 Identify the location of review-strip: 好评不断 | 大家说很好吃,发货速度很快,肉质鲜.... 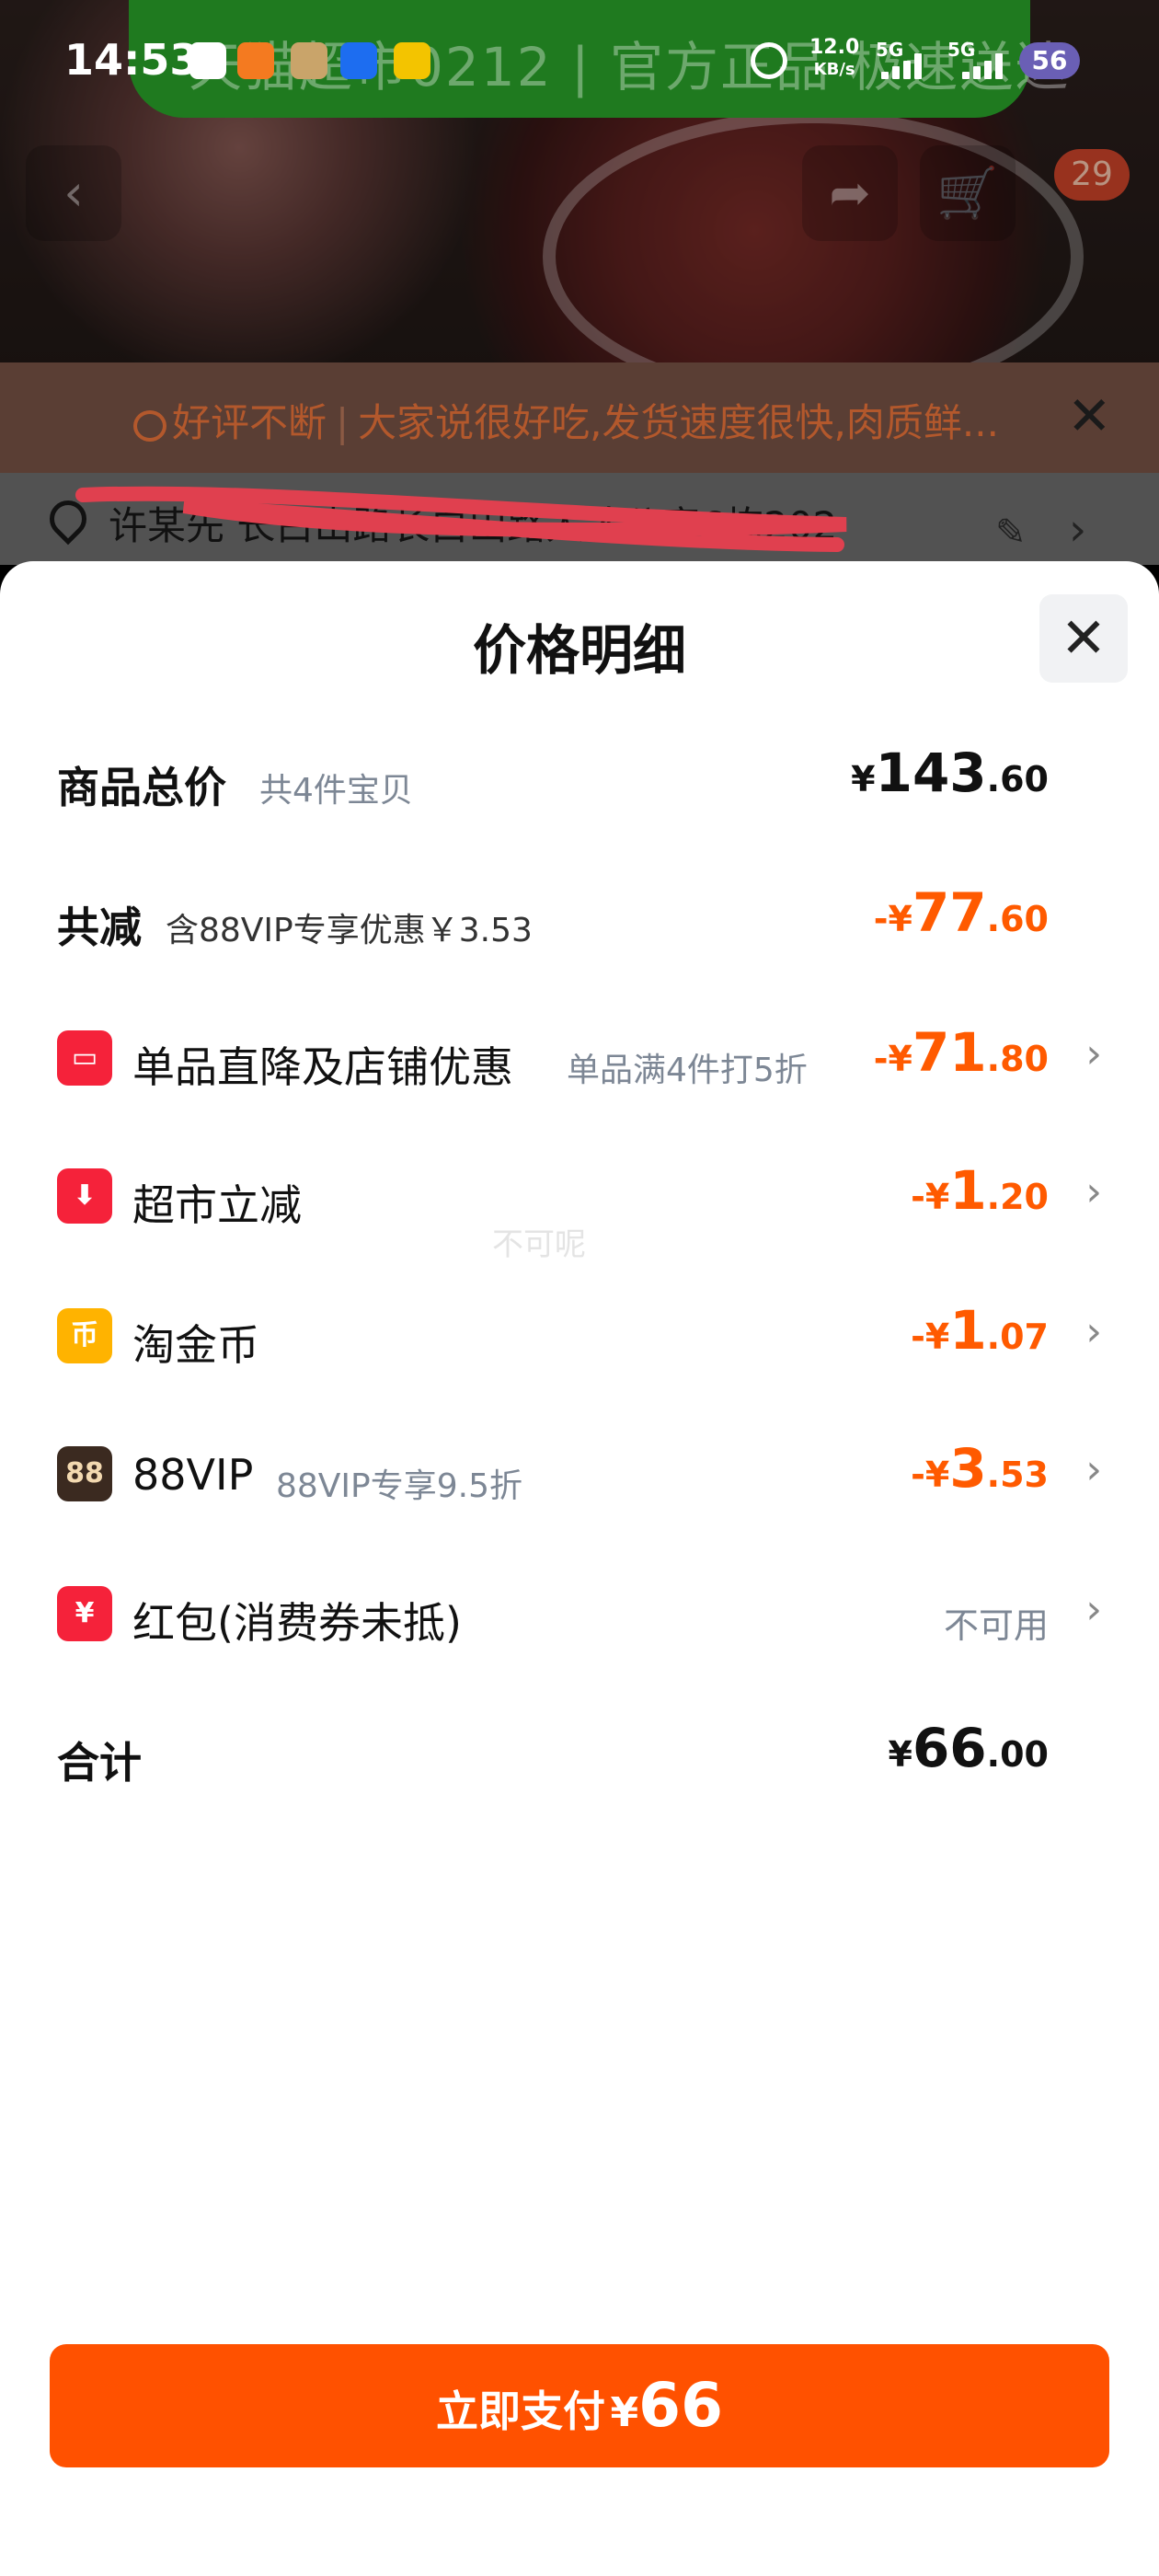
(579, 417).